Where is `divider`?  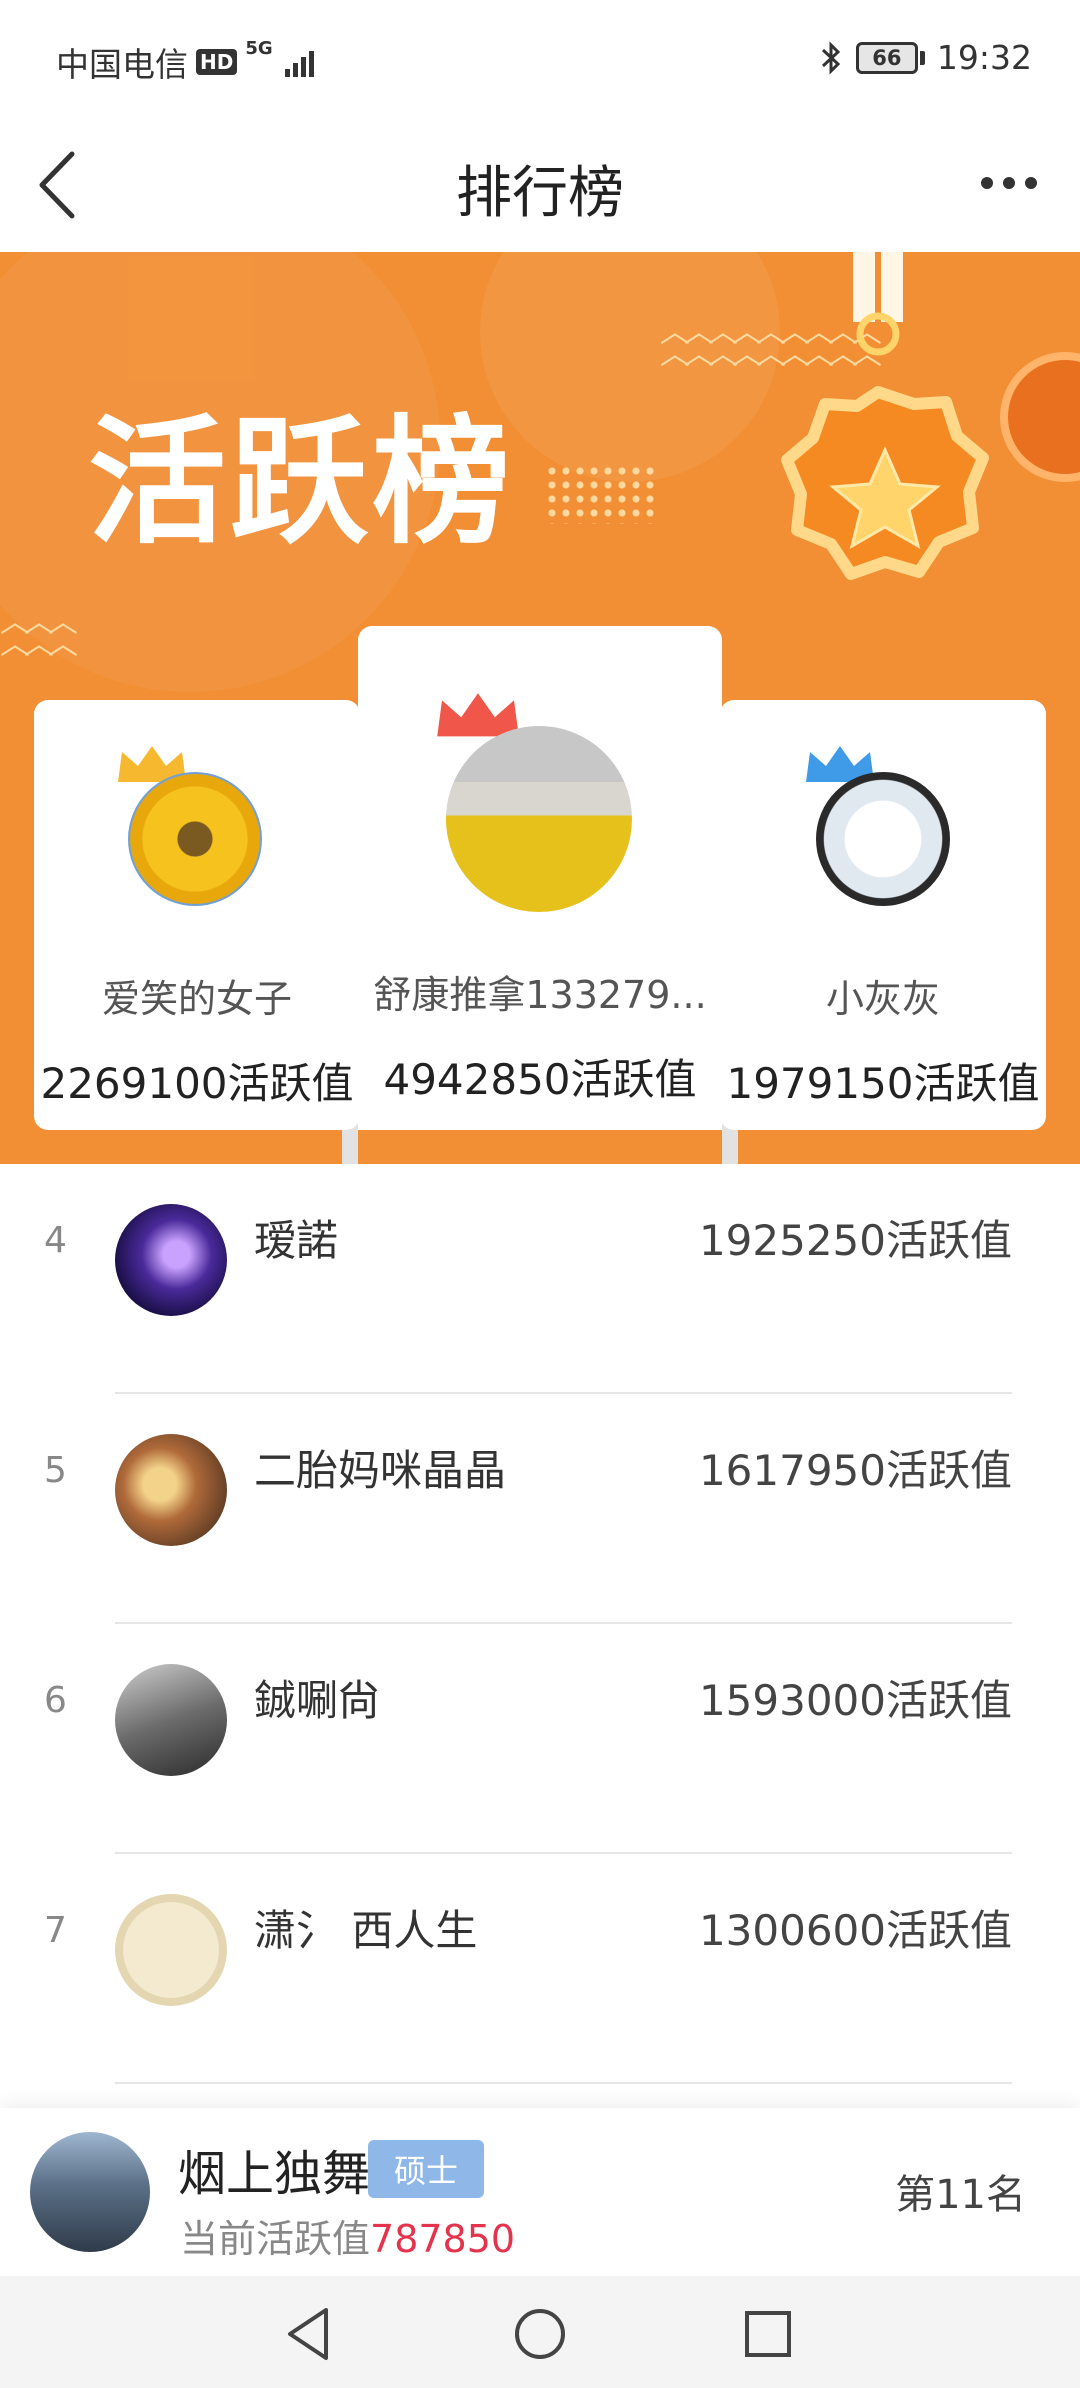 divider is located at coordinates (563, 2083).